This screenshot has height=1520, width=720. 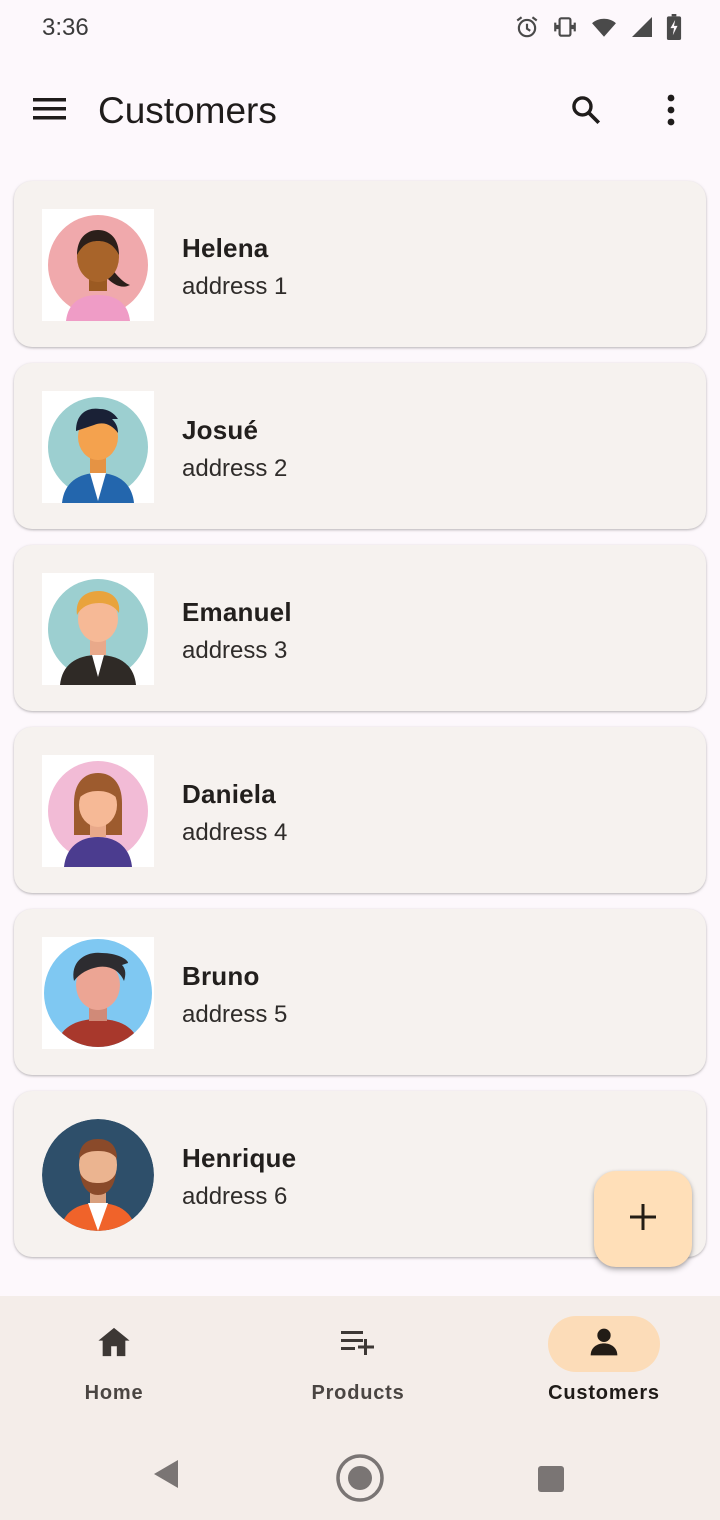 I want to click on customer-address: address 6, so click(x=235, y=1196).